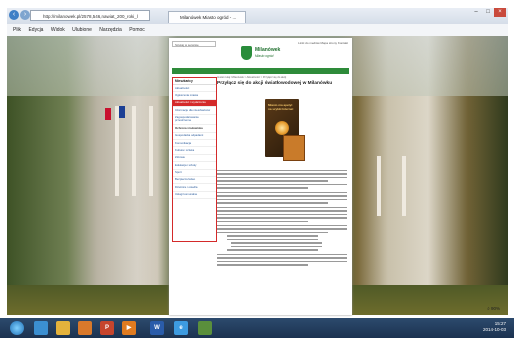  What do you see at coordinates (58, 30) in the screenshot?
I see `menu-item-widok: Widok` at bounding box center [58, 30].